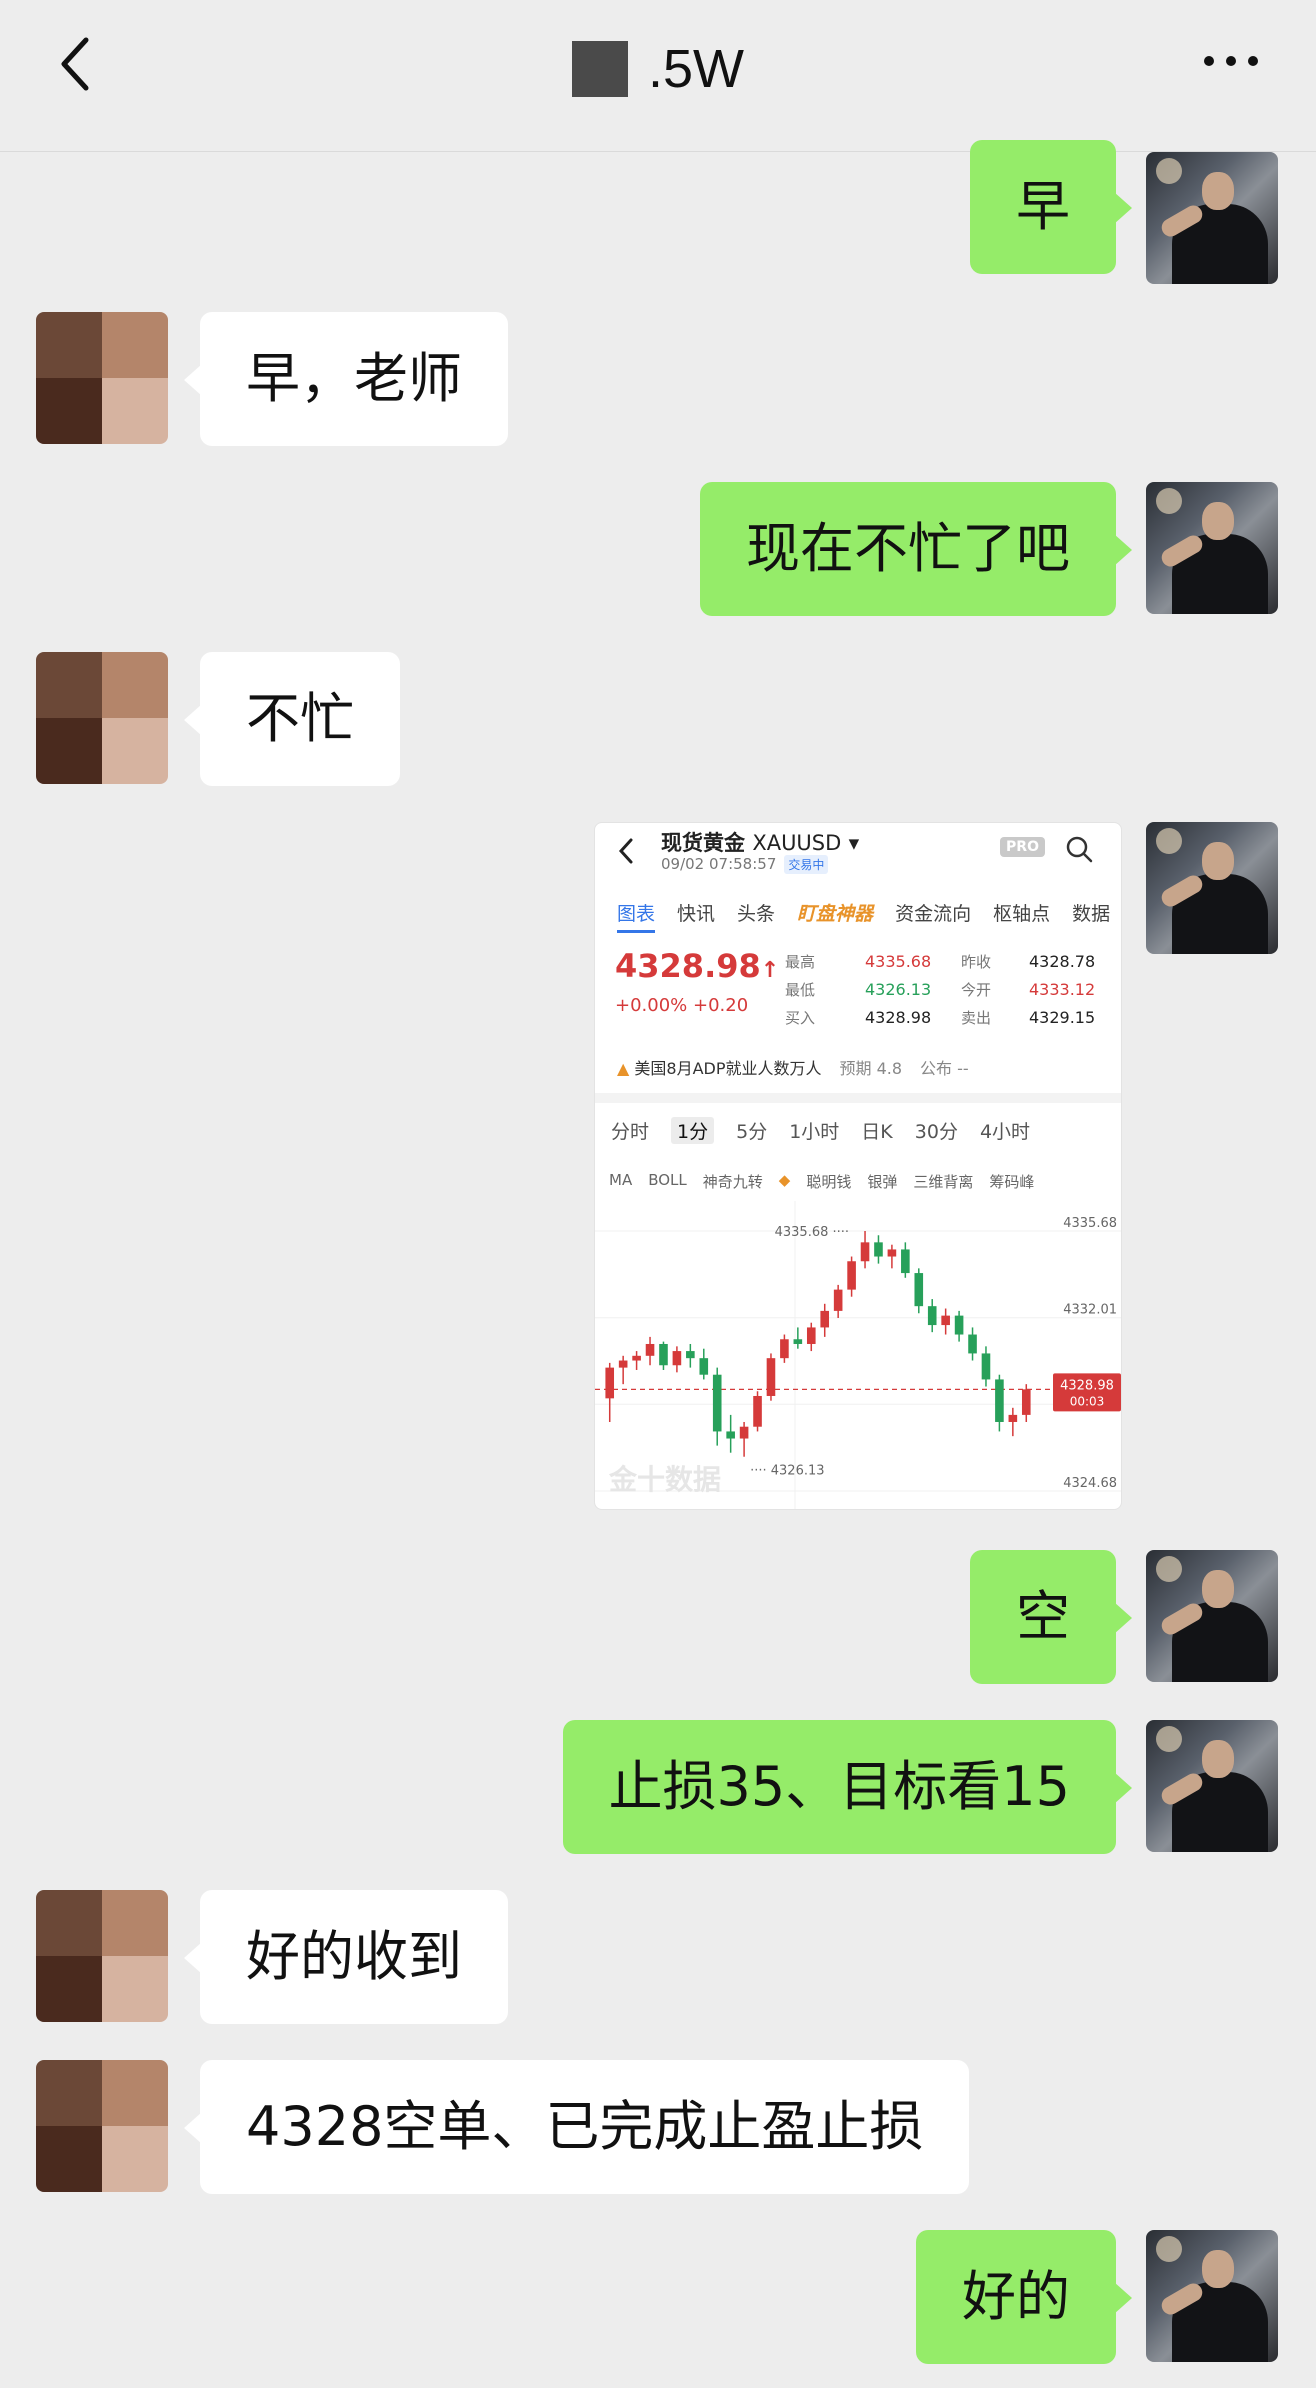 The width and height of the screenshot is (1316, 2388). I want to click on indicator-tabs: MA BOLL 神奇九转 ◆ 聪明钱 银弹 三维背离 筹码峰, so click(822, 1181).